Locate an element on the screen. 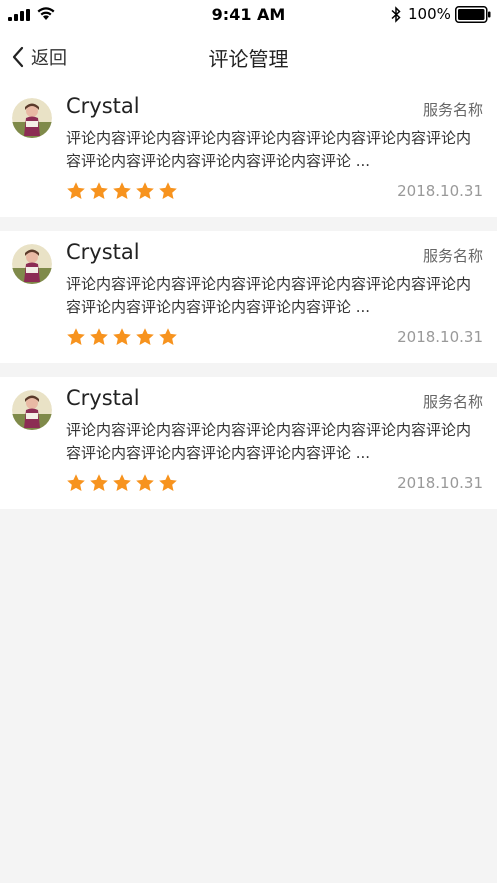 The image size is (497, 883). navigation-bar: 返回 评论管理 is located at coordinates (248, 57).